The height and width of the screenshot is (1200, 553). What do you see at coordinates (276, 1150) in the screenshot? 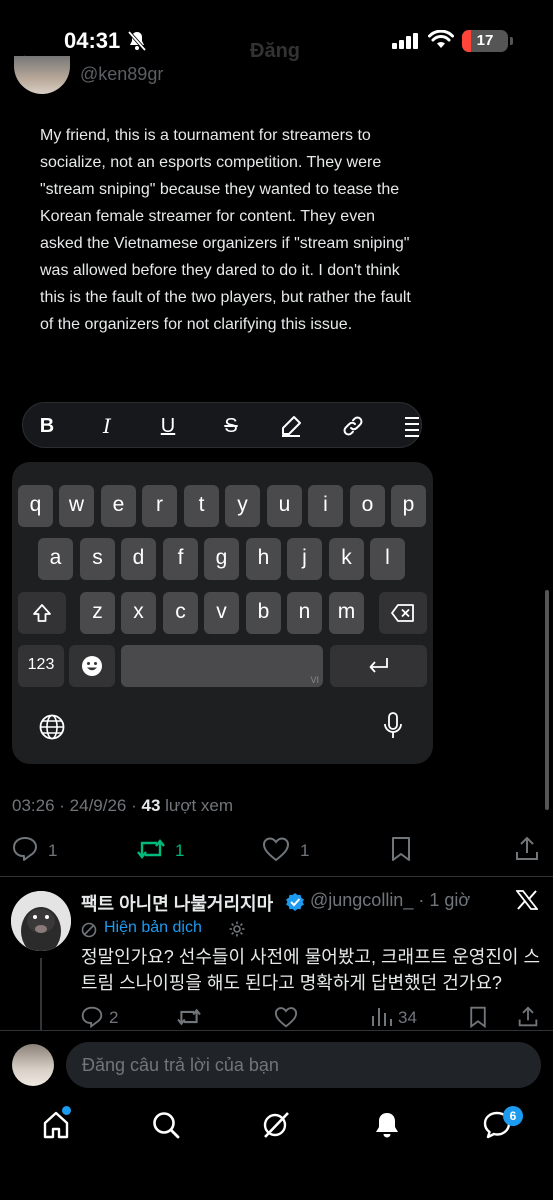
I see `bottom-nav: 6` at bounding box center [276, 1150].